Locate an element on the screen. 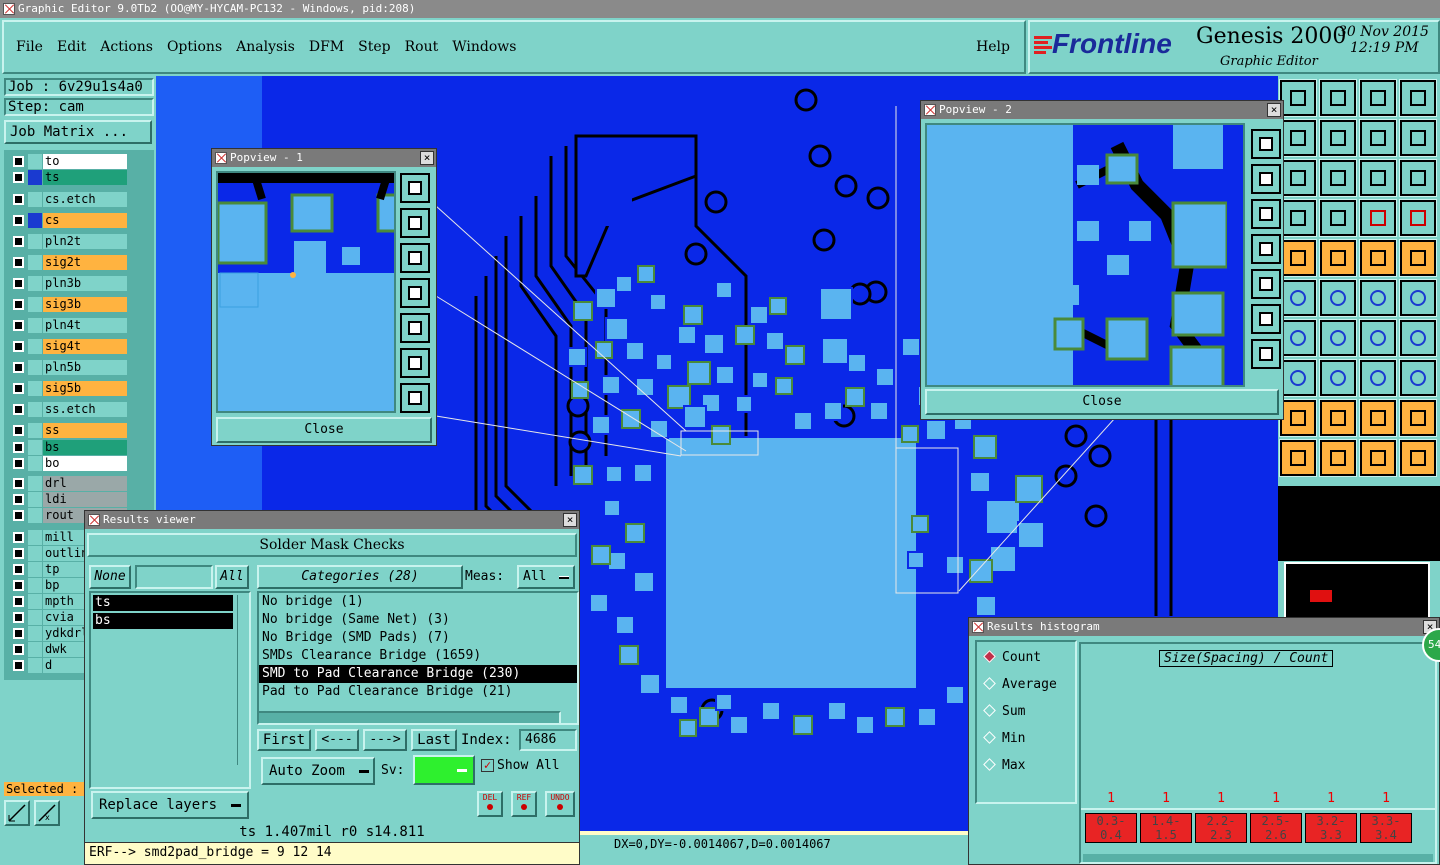 This screenshot has width=1440, height=865. tool-measure-button is located at coordinates (1378, 378).